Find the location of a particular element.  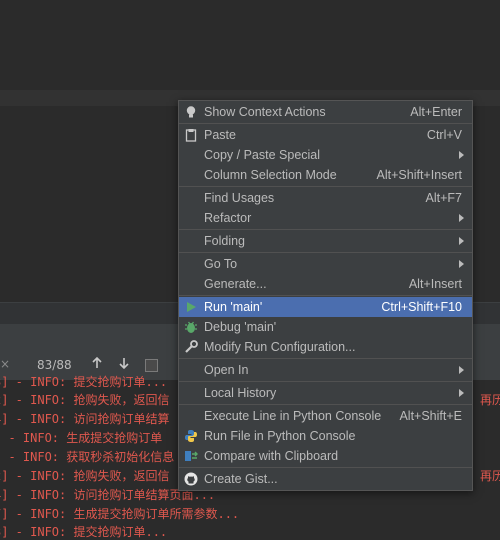

menu-item-show-context-actions: Show Context Actions Alt+Enter is located at coordinates (325, 112).